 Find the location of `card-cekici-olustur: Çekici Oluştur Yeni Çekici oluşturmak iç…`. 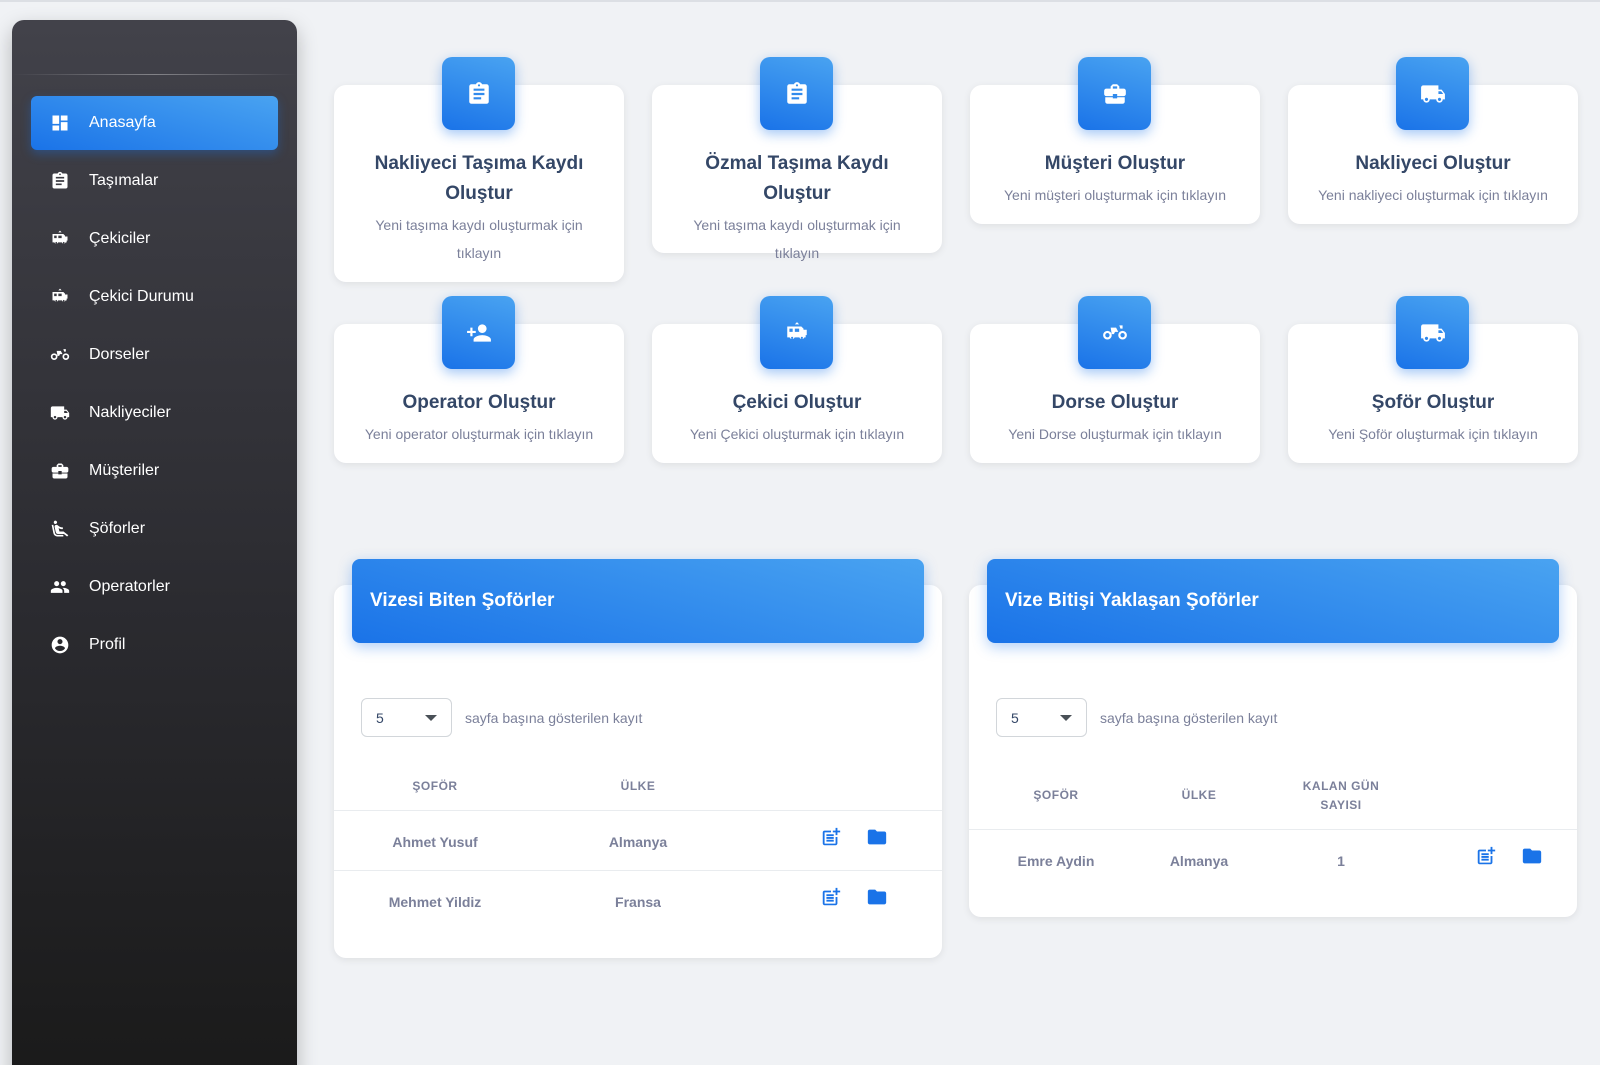

card-cekici-olustur: Çekici Oluştur Yeni Çekici oluşturmak iç… is located at coordinates (797, 379).